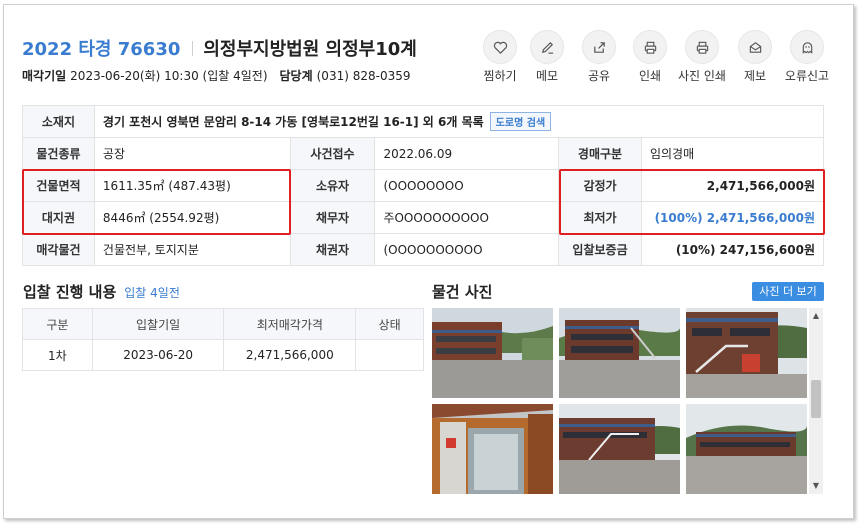 Image resolution: width=862 pixels, height=525 pixels. What do you see at coordinates (44, 76) in the screenshot?
I see `sale-date-label: 매각기일` at bounding box center [44, 76].